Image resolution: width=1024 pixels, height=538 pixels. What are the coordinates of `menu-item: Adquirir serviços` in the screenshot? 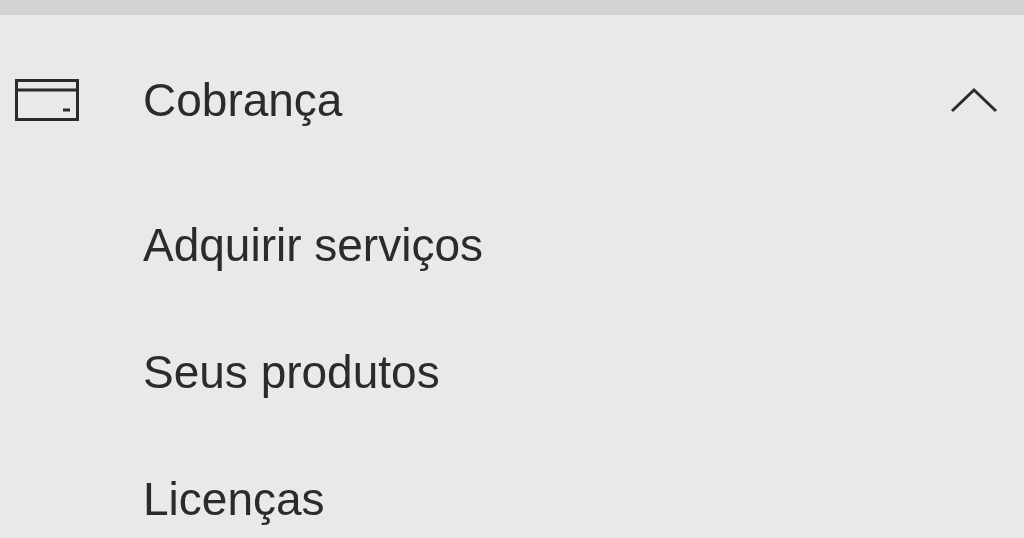 It's located at (313, 245).